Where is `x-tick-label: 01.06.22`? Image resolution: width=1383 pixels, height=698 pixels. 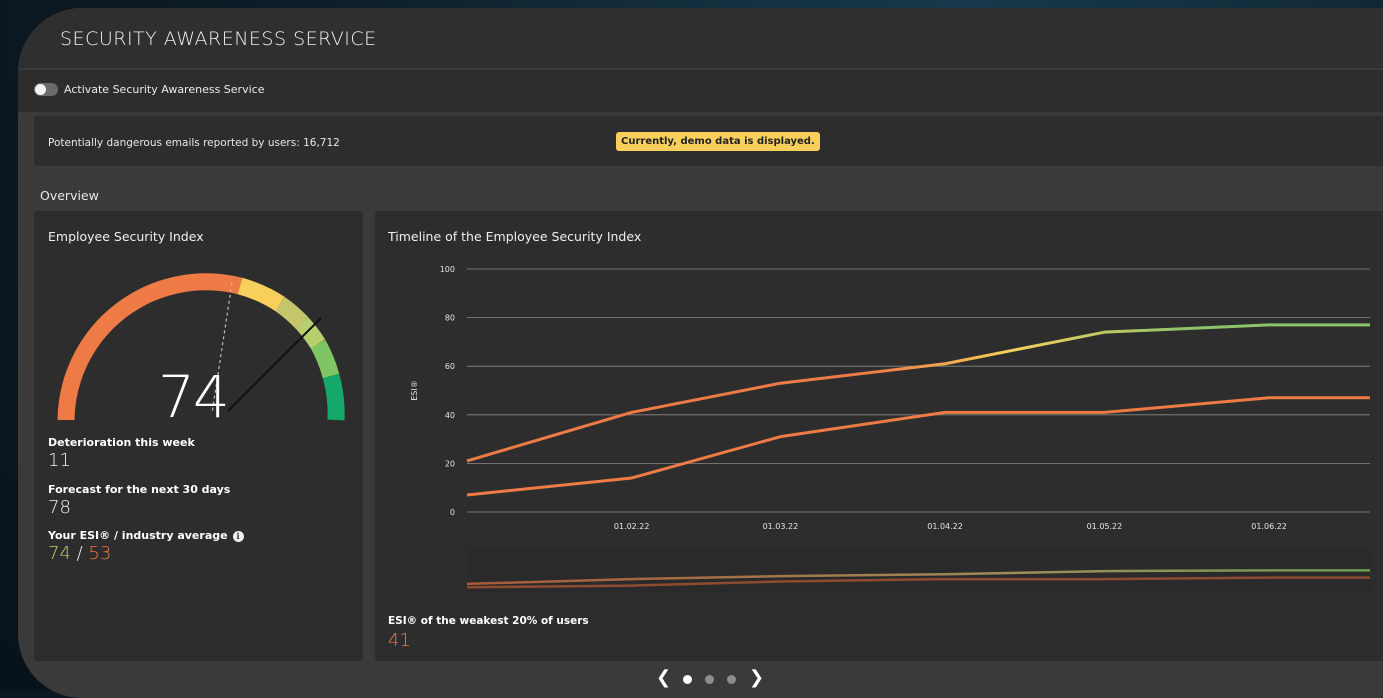 x-tick-label: 01.06.22 is located at coordinates (1269, 526).